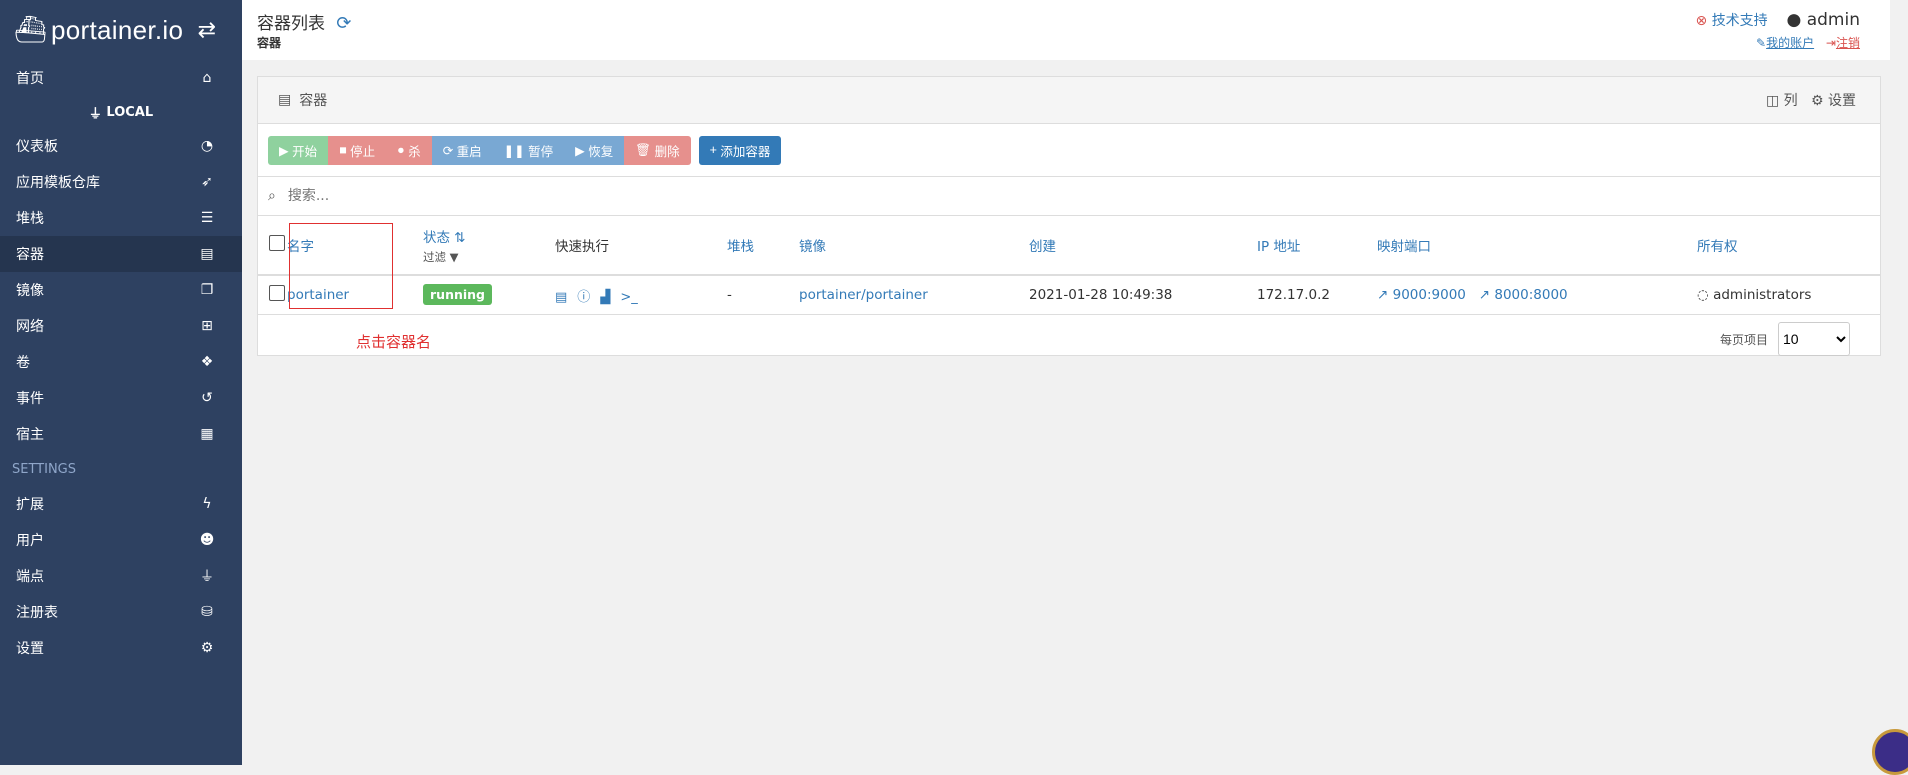 The image size is (1908, 775). What do you see at coordinates (30, 435) in the screenshot?
I see `sidebar-item-label: 宿主` at bounding box center [30, 435].